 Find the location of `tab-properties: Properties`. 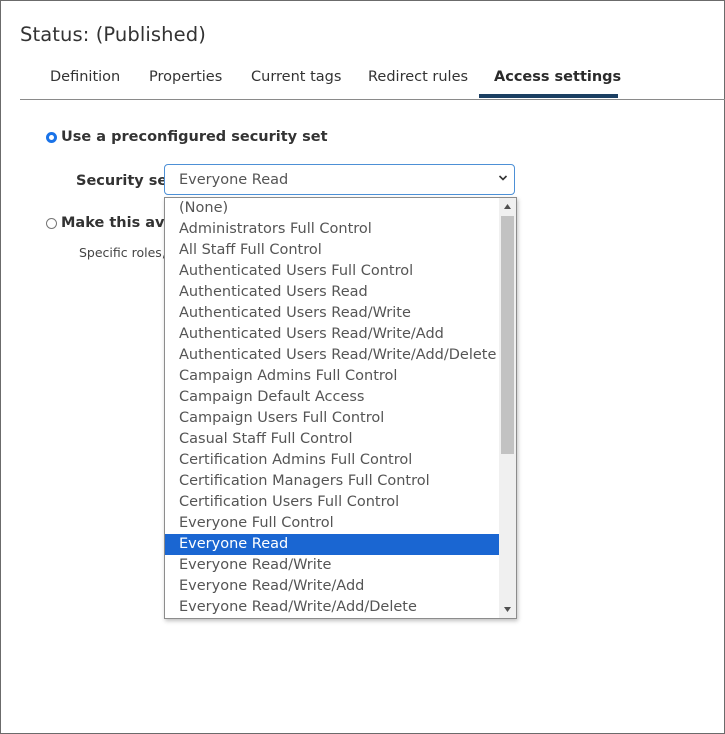

tab-properties: Properties is located at coordinates (185, 84).